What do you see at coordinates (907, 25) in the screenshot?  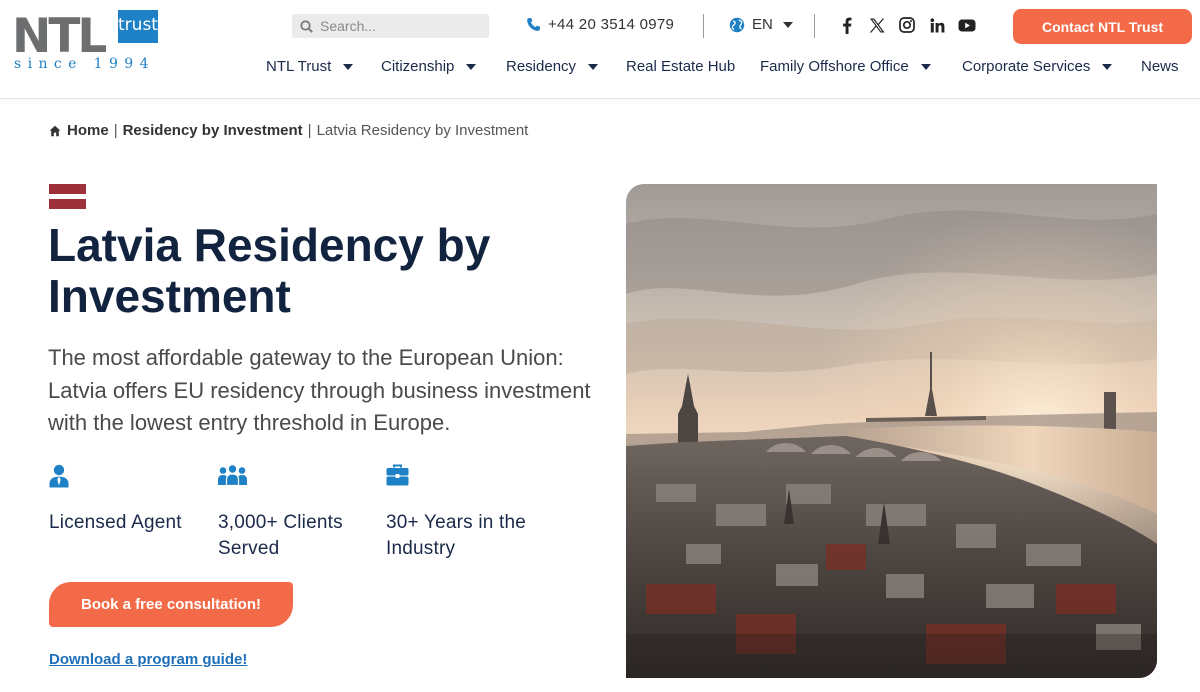 I see `instagram-icon` at bounding box center [907, 25].